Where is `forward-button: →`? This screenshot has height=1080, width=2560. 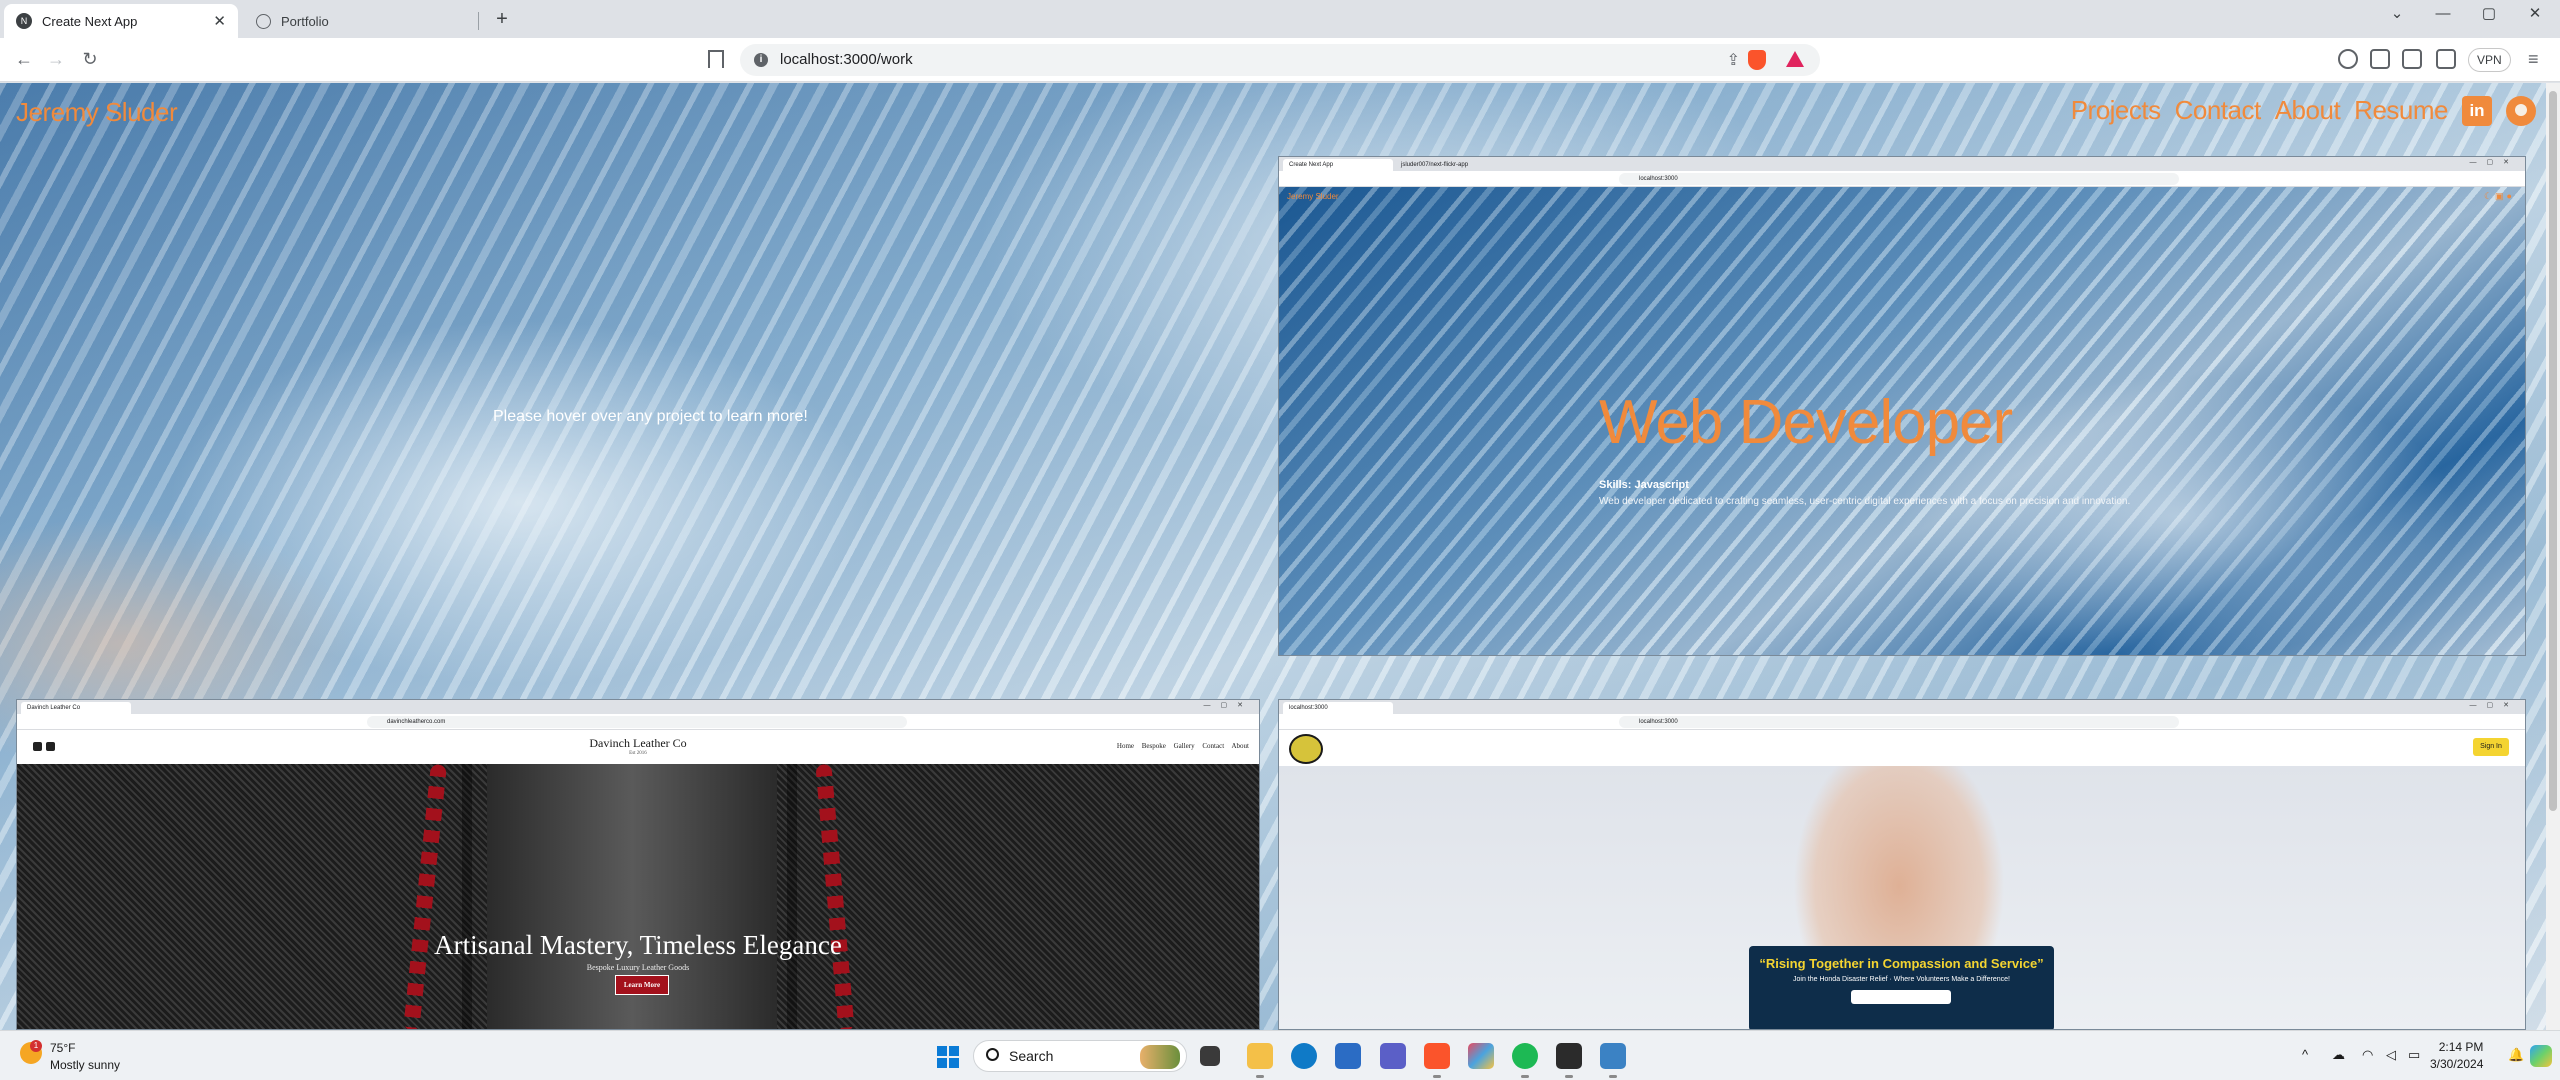 forward-button: → is located at coordinates (56, 60).